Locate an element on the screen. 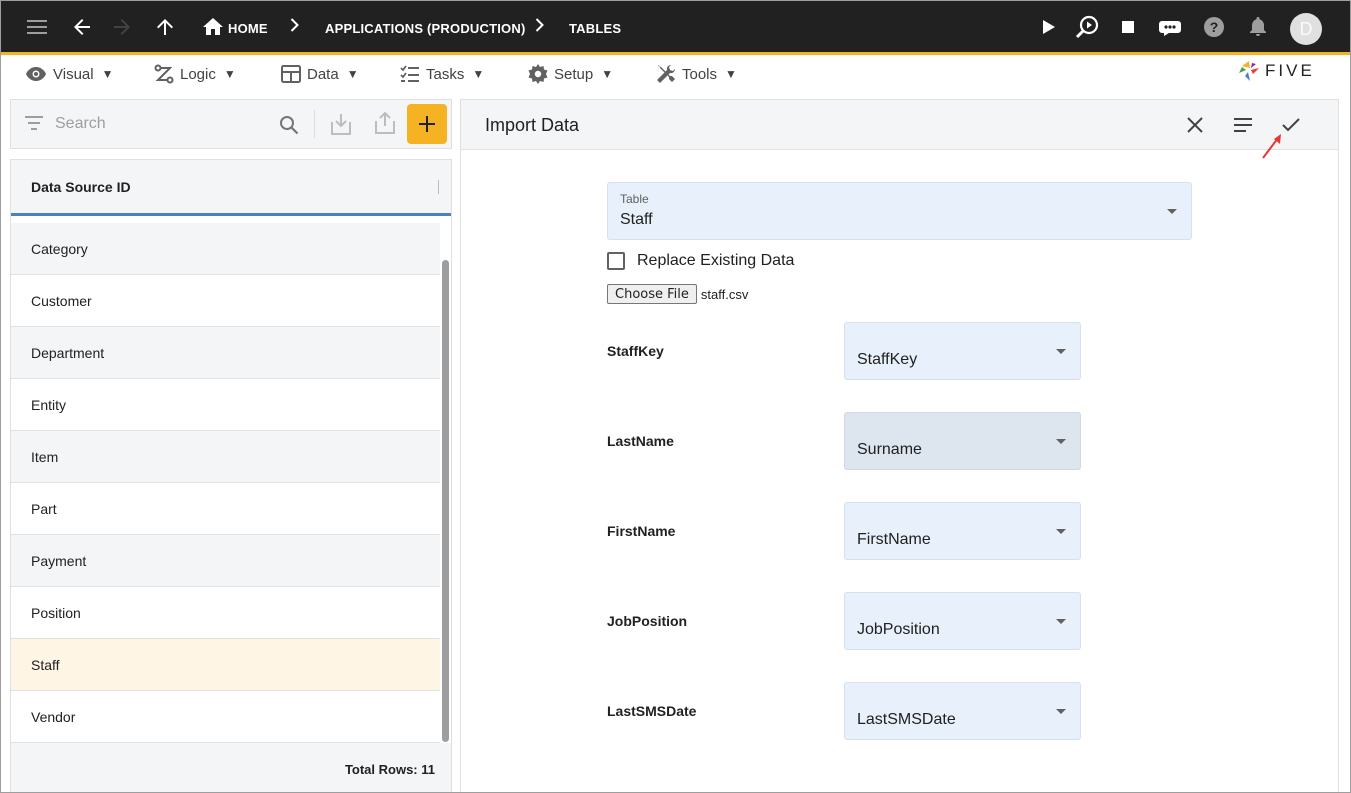  table-select: Table Staff is located at coordinates (899, 211).